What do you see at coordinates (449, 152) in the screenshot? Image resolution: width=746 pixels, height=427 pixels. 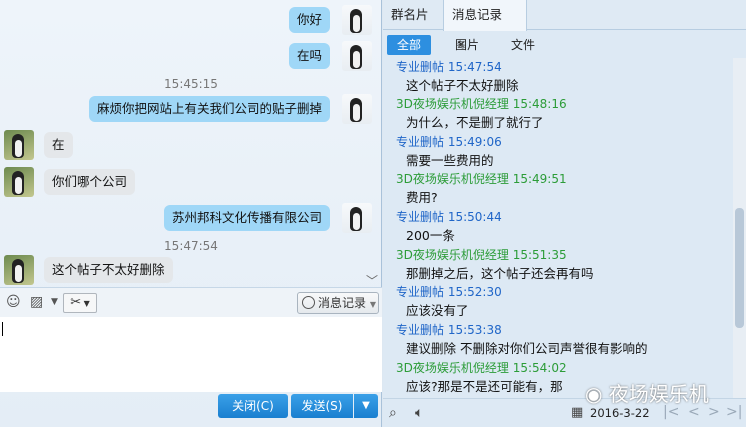 I see `history-entry: 专业删帖 15:49:06 需要一些费用的` at bounding box center [449, 152].